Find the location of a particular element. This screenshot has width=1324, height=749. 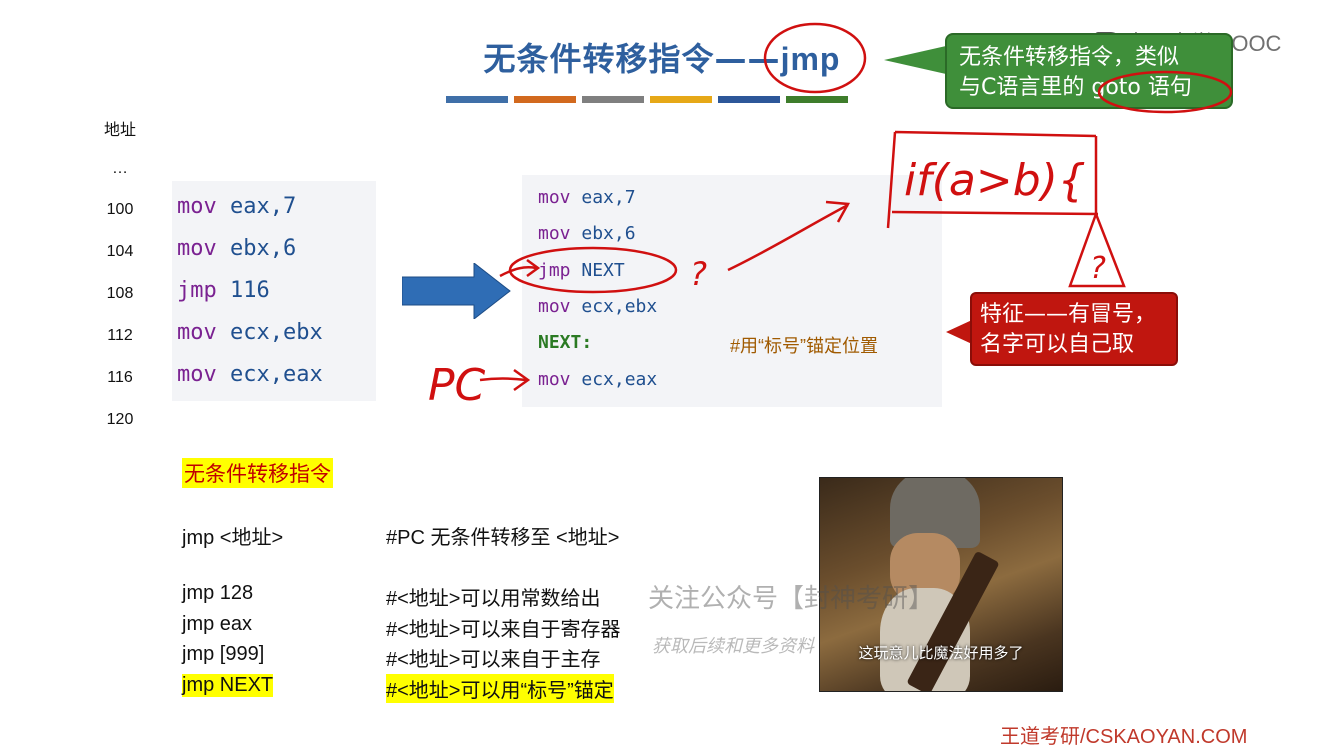

syntax-code-highlight: jmp NEXT is located at coordinates (228, 685).